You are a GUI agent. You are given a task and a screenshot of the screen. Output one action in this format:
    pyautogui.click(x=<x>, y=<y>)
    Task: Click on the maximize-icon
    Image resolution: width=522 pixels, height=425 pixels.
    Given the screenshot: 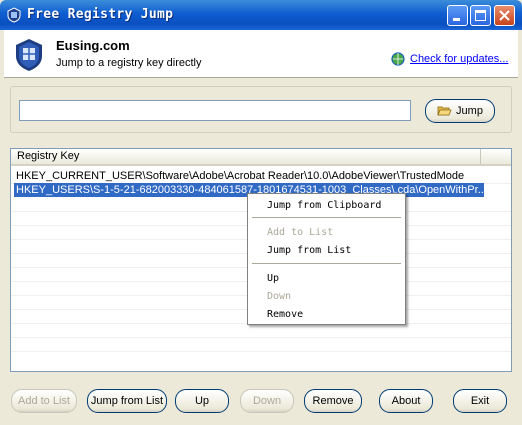 What is the action you would take?
    pyautogui.click(x=480, y=15)
    